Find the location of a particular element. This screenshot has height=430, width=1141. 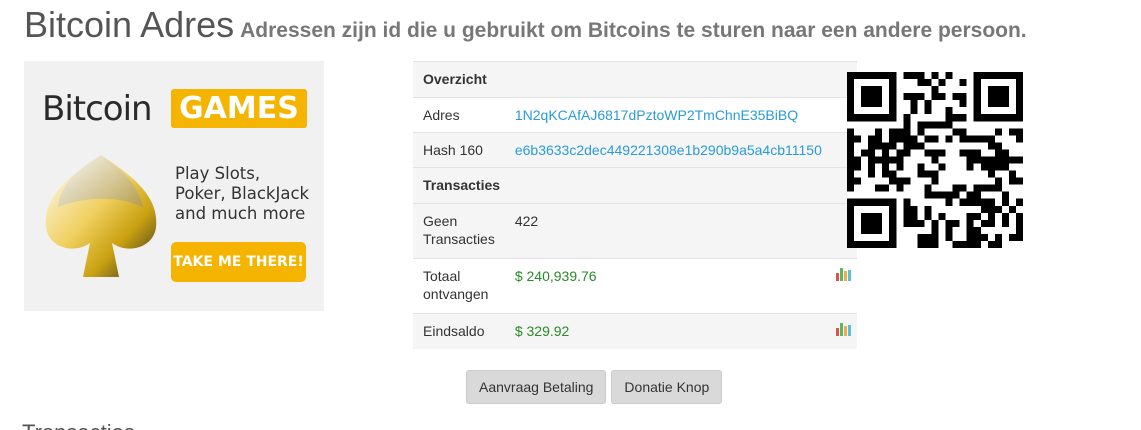

ad-games-badge: GAMES is located at coordinates (239, 108).